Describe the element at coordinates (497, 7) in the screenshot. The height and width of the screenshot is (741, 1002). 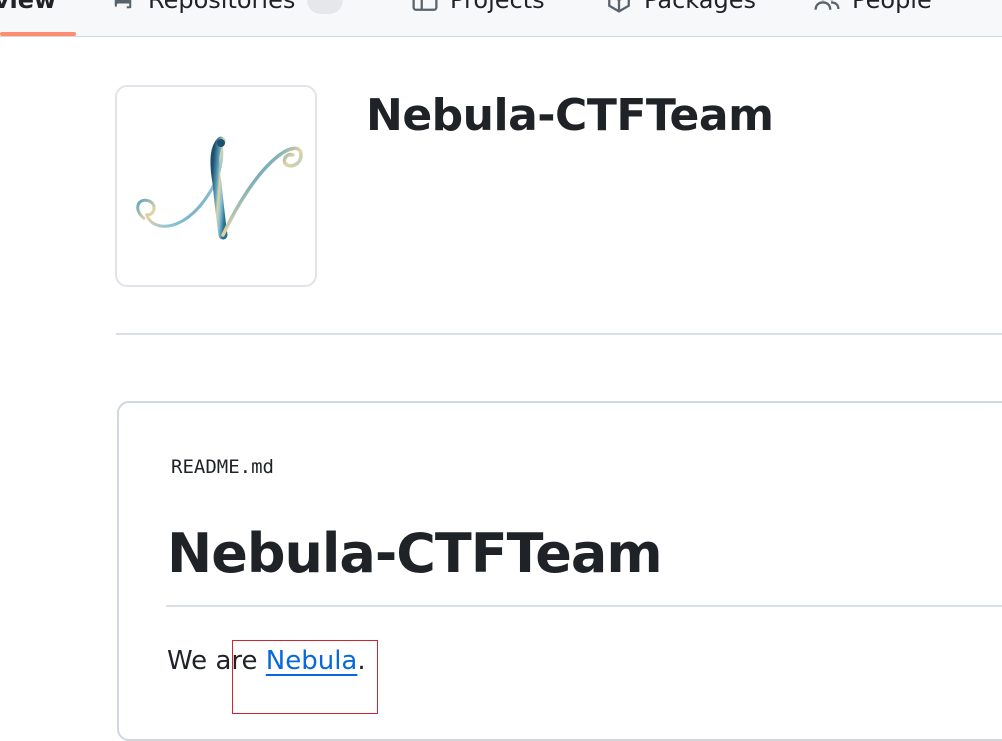
I see `tab-projects-label: Projects` at that location.